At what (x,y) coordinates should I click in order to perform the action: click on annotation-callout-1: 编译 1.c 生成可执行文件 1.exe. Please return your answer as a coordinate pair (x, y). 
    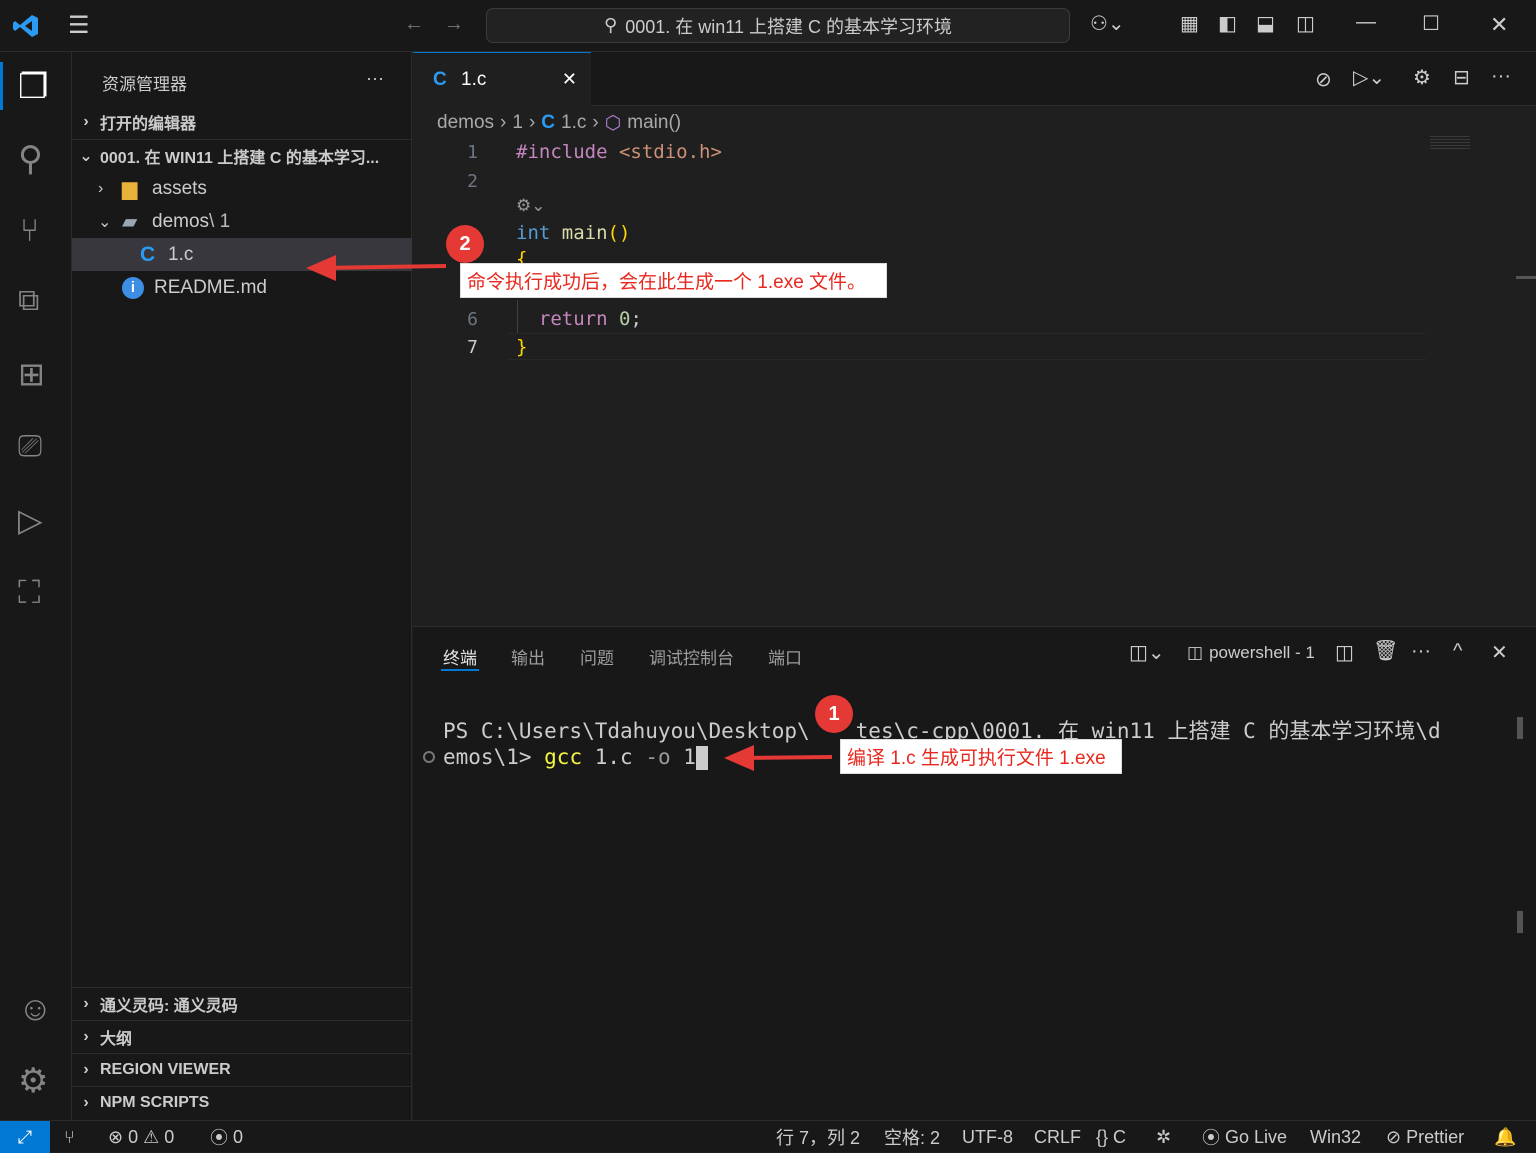
    Looking at the image, I should click on (981, 756).